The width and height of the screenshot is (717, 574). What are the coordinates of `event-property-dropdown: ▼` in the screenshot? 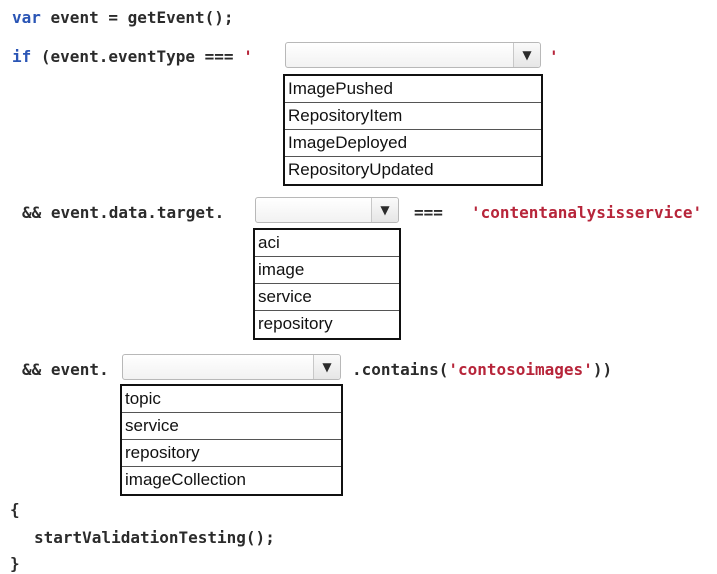 It's located at (231, 367).